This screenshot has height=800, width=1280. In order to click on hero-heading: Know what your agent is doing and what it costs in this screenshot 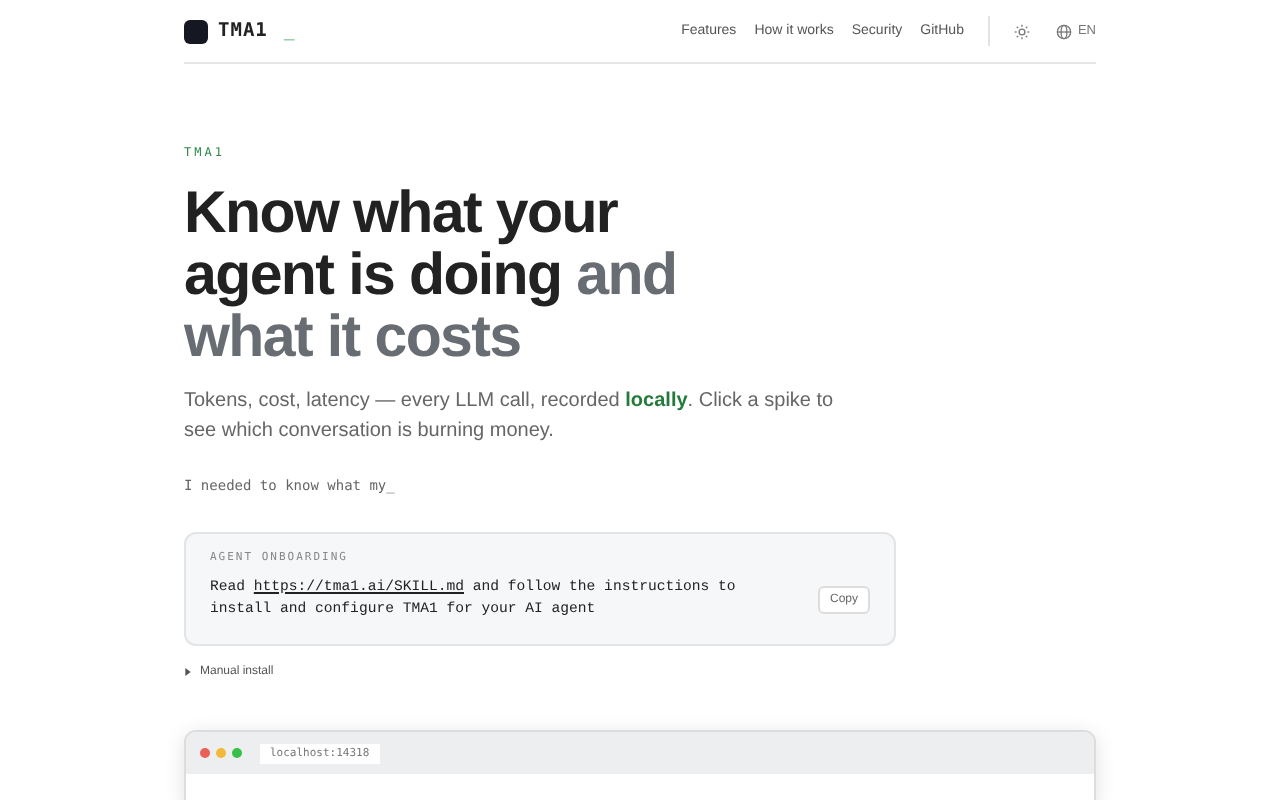, I will do `click(431, 275)`.